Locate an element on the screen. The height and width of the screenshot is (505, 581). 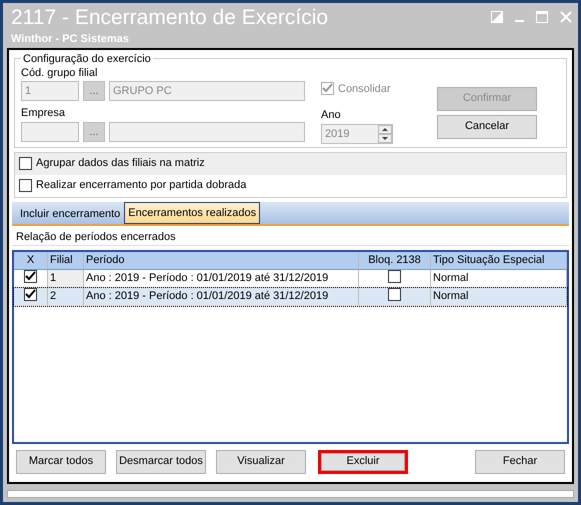
checkbox-label: Consolidar is located at coordinates (364, 89).